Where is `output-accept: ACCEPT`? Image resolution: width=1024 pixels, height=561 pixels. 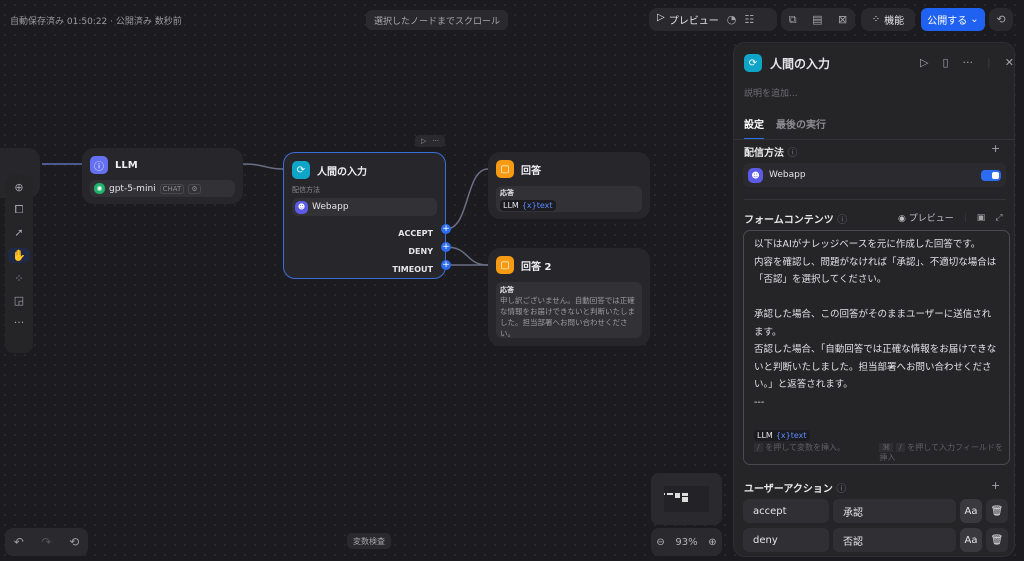 output-accept: ACCEPT is located at coordinates (415, 233).